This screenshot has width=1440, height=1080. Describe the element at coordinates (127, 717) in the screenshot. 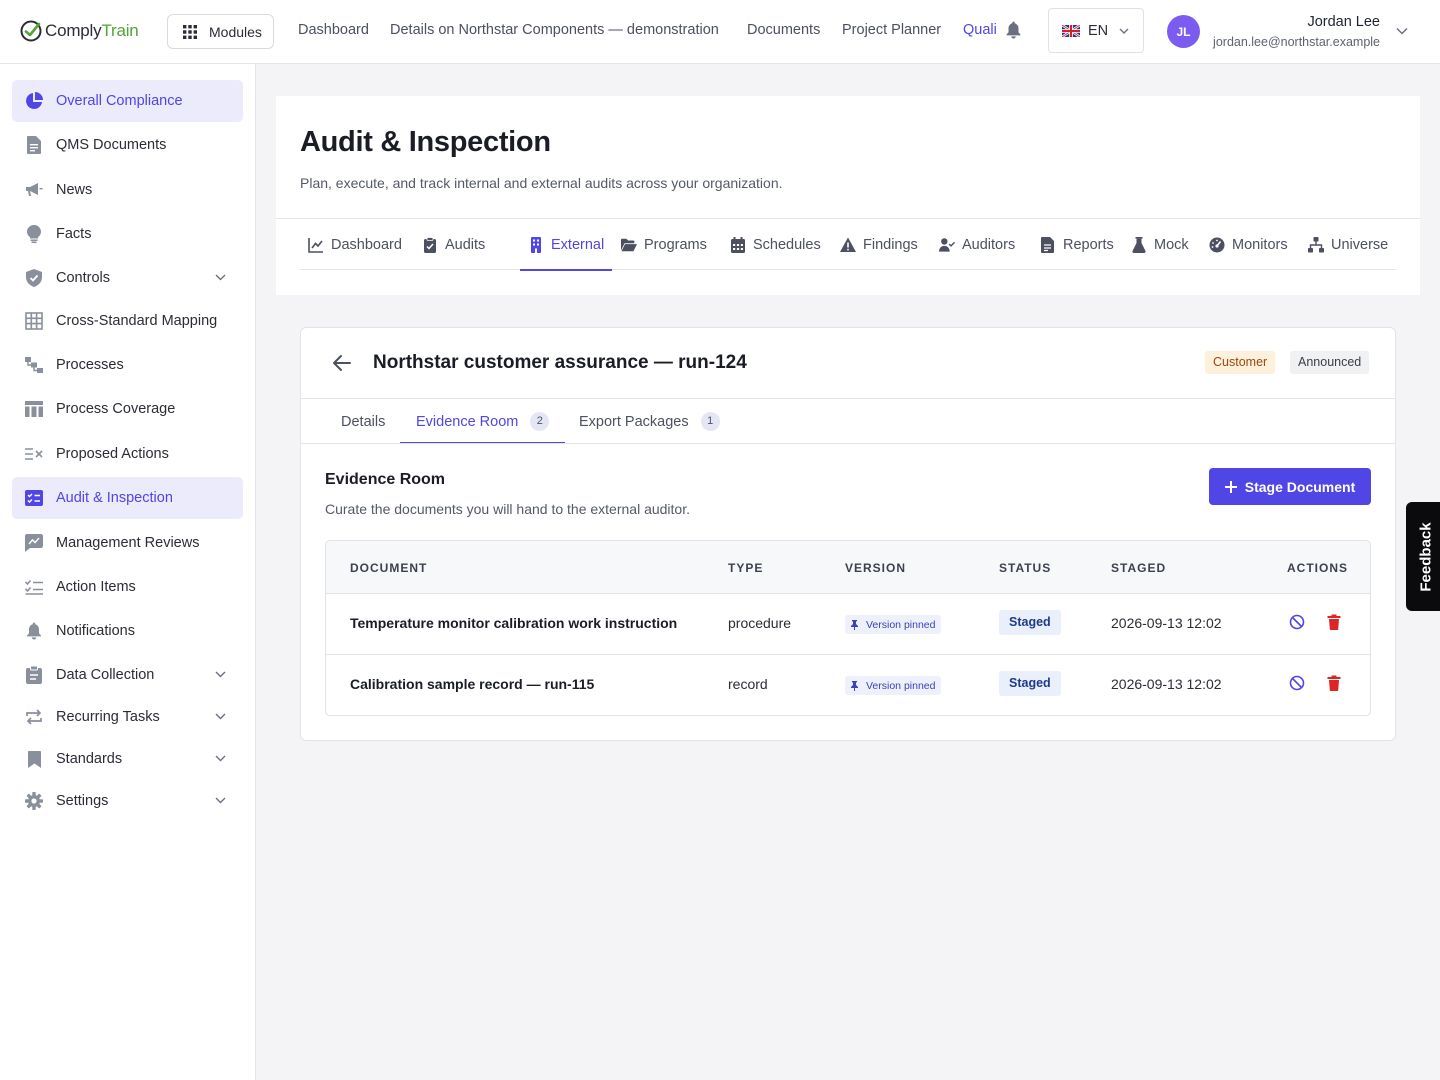

I see `sidebar-item-recurring-tasks: Recurring Tasks` at that location.